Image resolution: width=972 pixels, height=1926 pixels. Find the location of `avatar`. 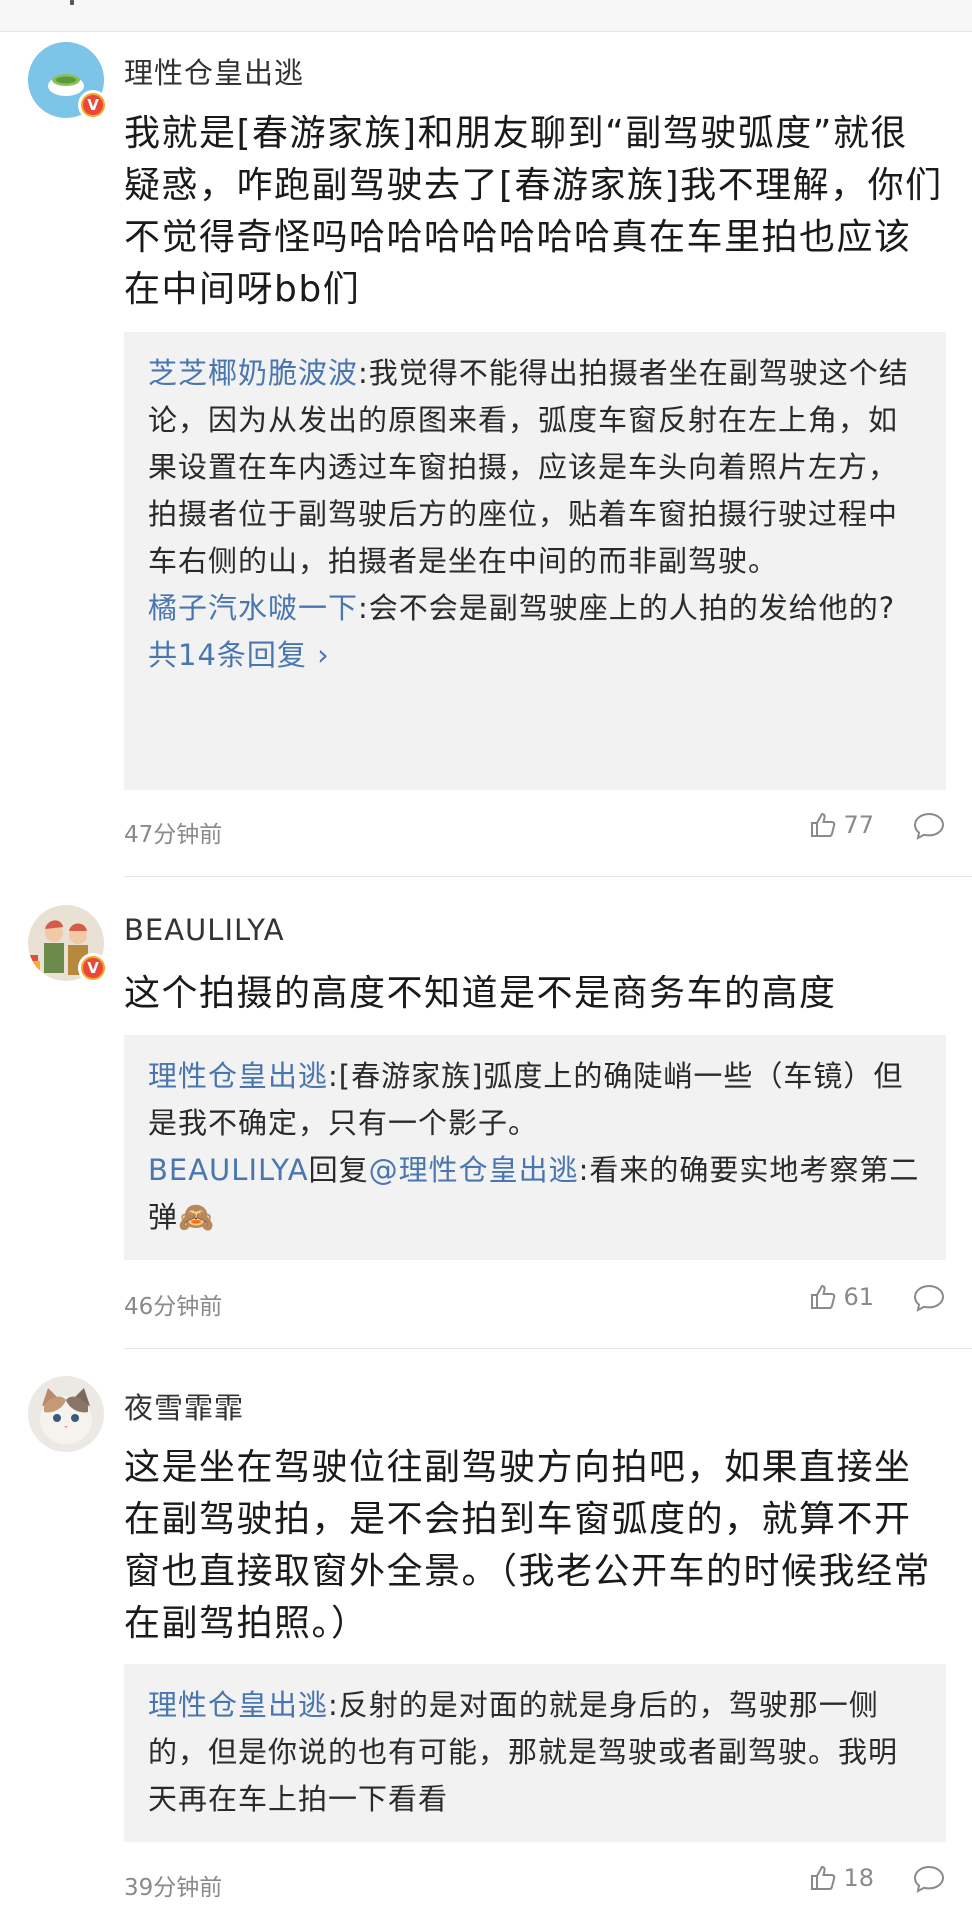

avatar is located at coordinates (66, 1414).